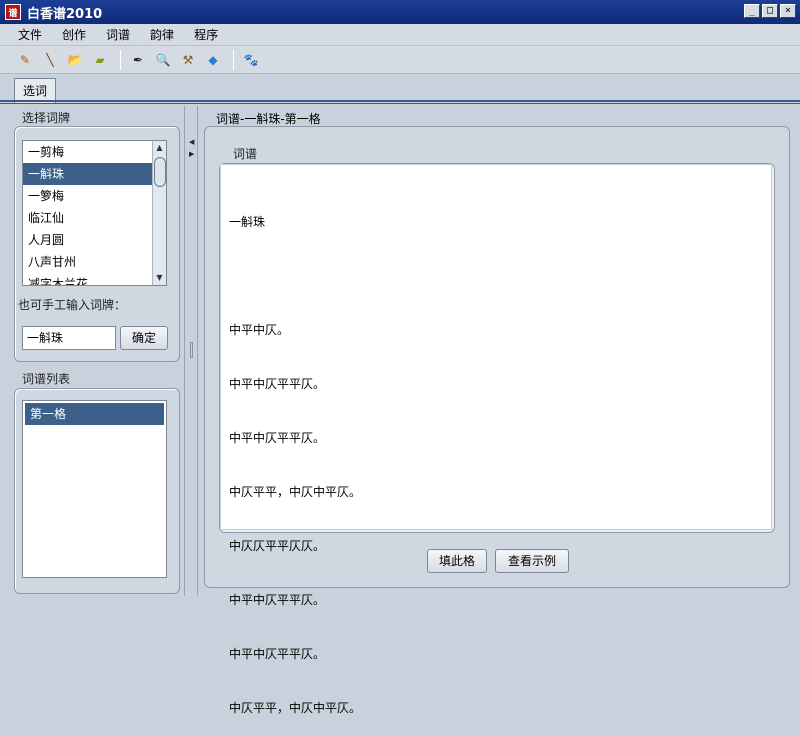 Image resolution: width=800 pixels, height=735 pixels. Describe the element at coordinates (94, 279) in the screenshot. I see `list-item: 减字木兰花` at that location.